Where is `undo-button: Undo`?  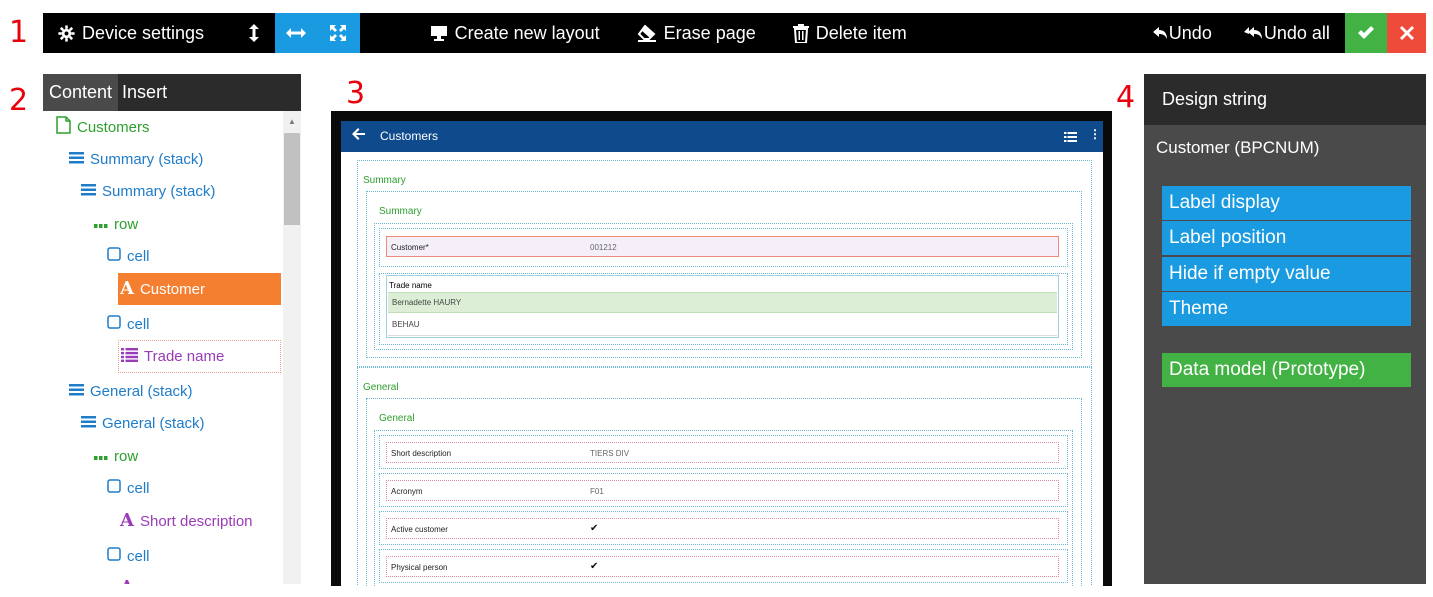
undo-button: Undo is located at coordinates (1182, 33).